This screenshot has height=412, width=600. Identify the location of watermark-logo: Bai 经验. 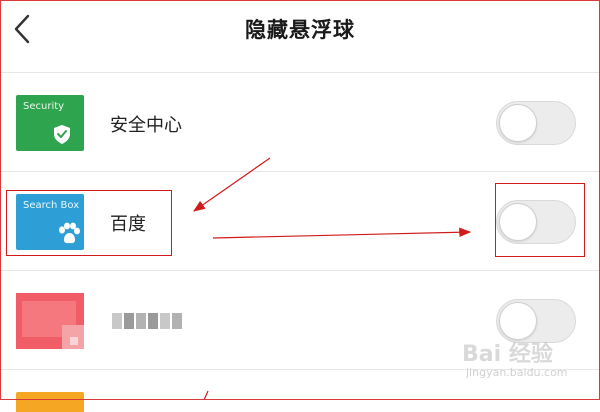
(507, 354).